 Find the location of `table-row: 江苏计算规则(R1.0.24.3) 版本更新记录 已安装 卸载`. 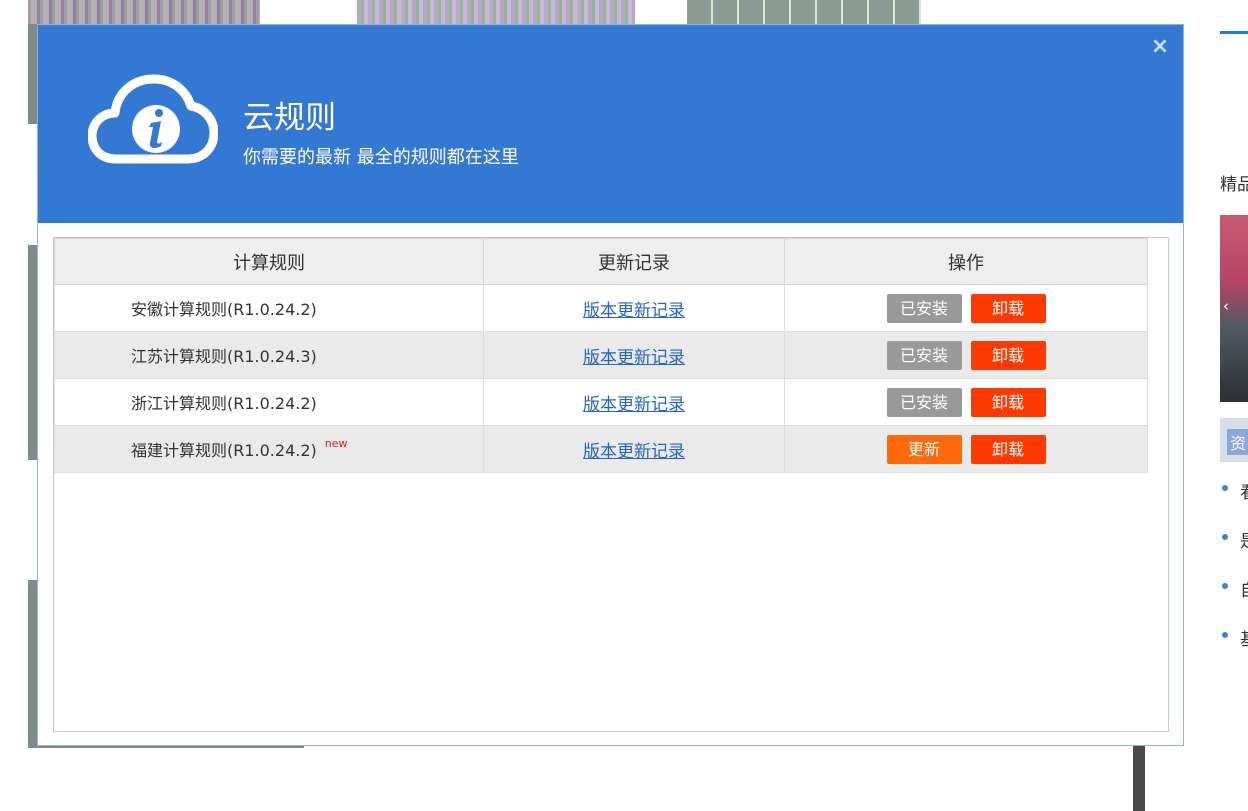

table-row: 江苏计算规则(R1.0.24.3) 版本更新记录 已安装 卸载 is located at coordinates (601, 355).